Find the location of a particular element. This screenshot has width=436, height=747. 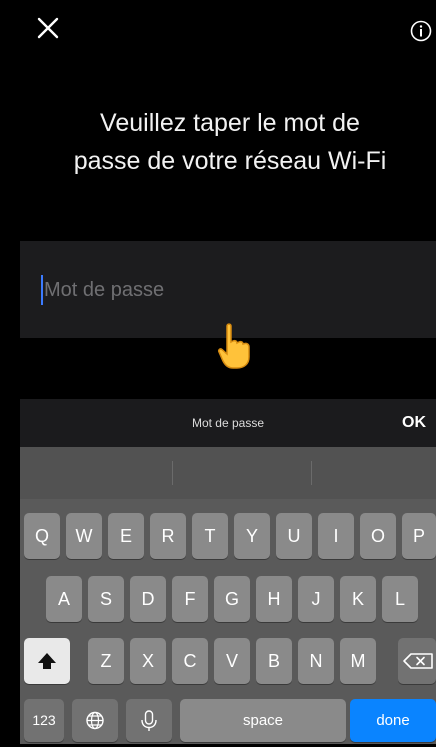

pointing-hand-icon is located at coordinates (235, 346).